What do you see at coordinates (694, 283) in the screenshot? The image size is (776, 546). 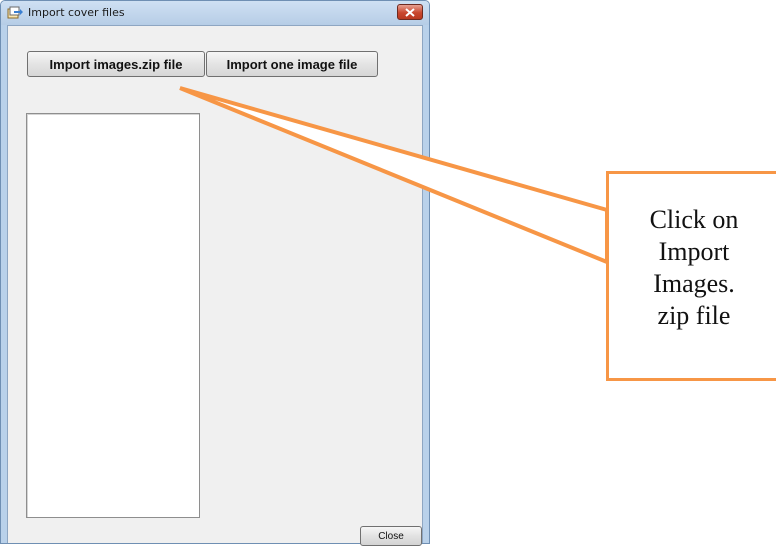 I see `callout-line: Images.` at bounding box center [694, 283].